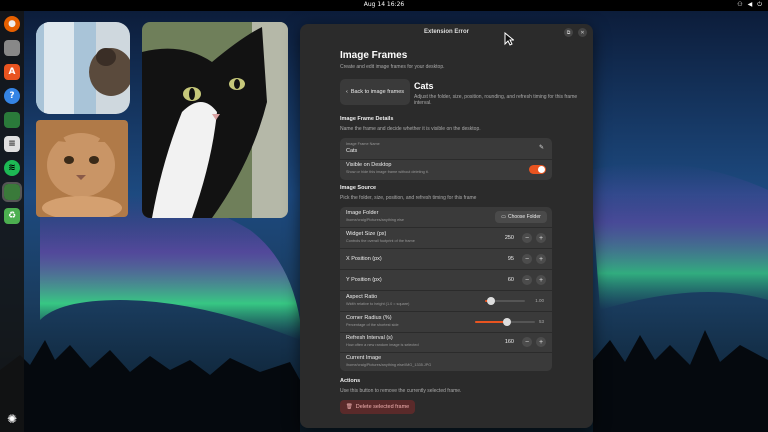 The image size is (768, 432). What do you see at coordinates (350, 381) in the screenshot?
I see `actions-section-title: Actions` at bounding box center [350, 381].